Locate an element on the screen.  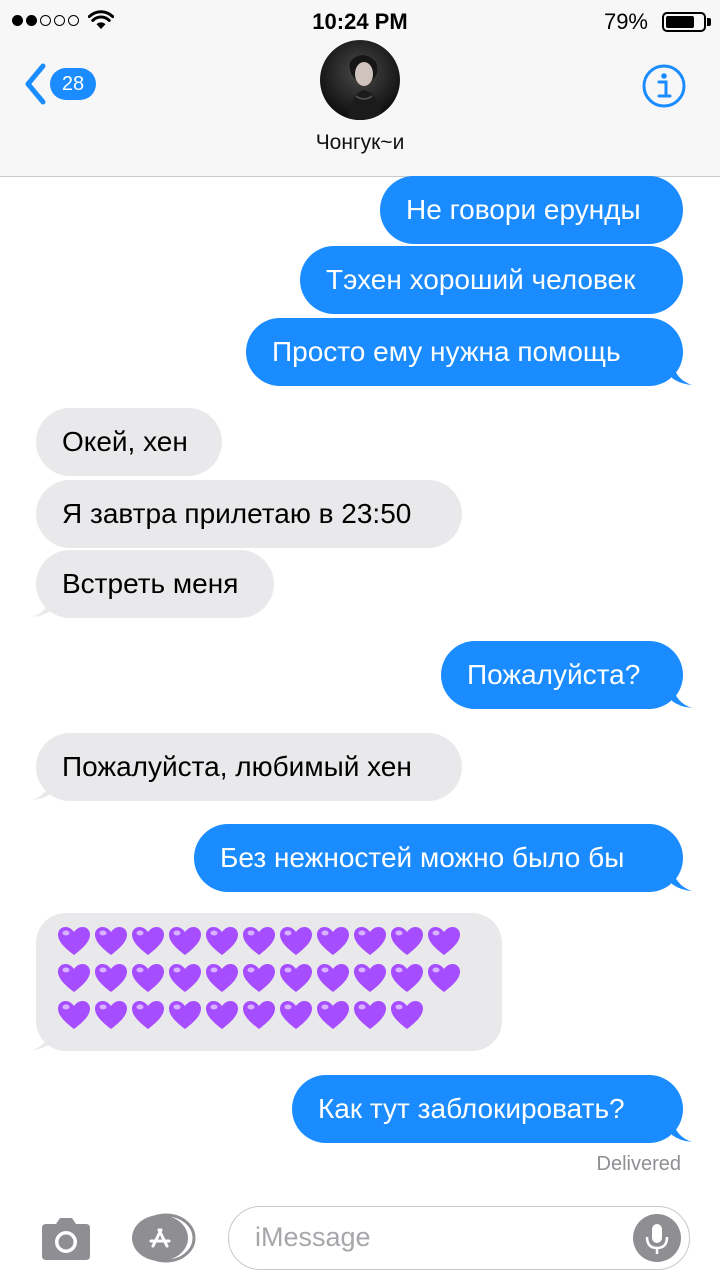
back-button: 28 is located at coordinates (60, 84).